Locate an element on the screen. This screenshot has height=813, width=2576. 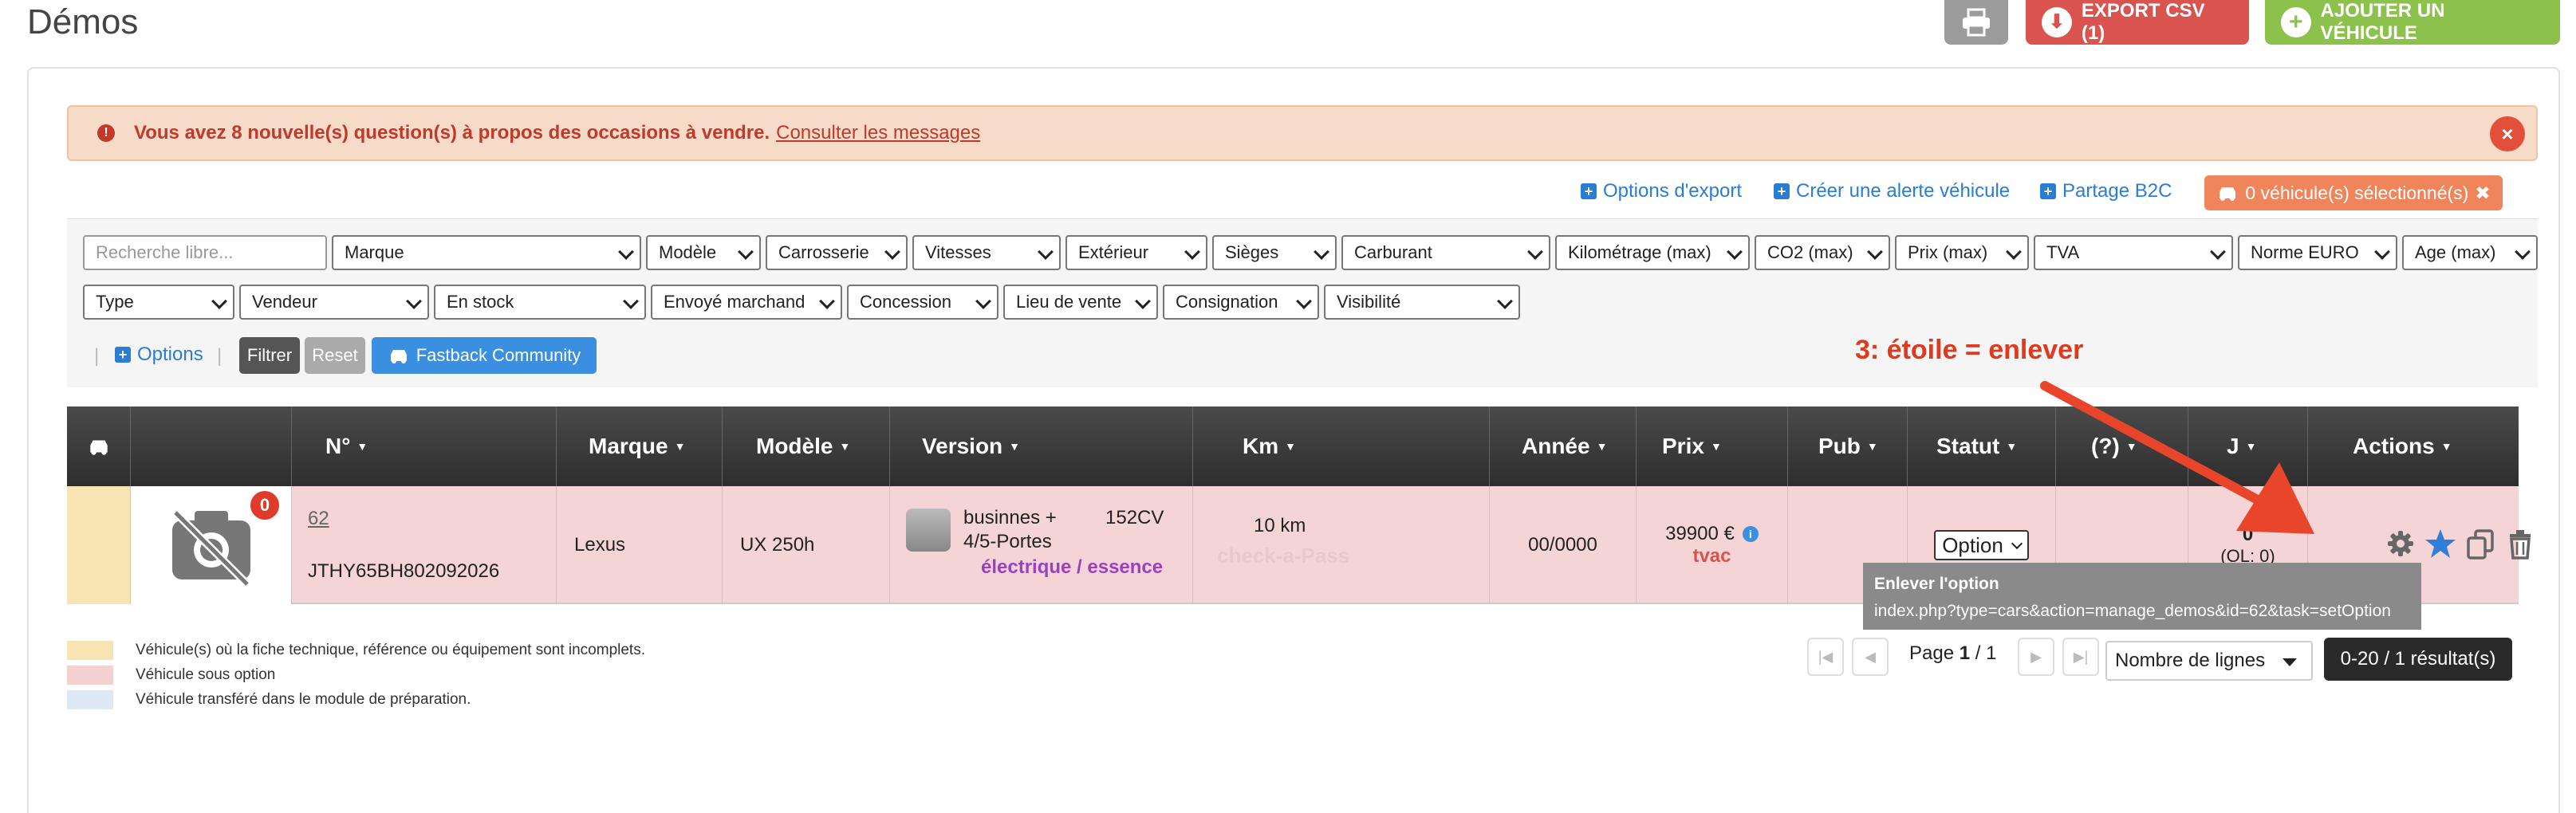
prev-page-button: ◀ is located at coordinates (1870, 657).